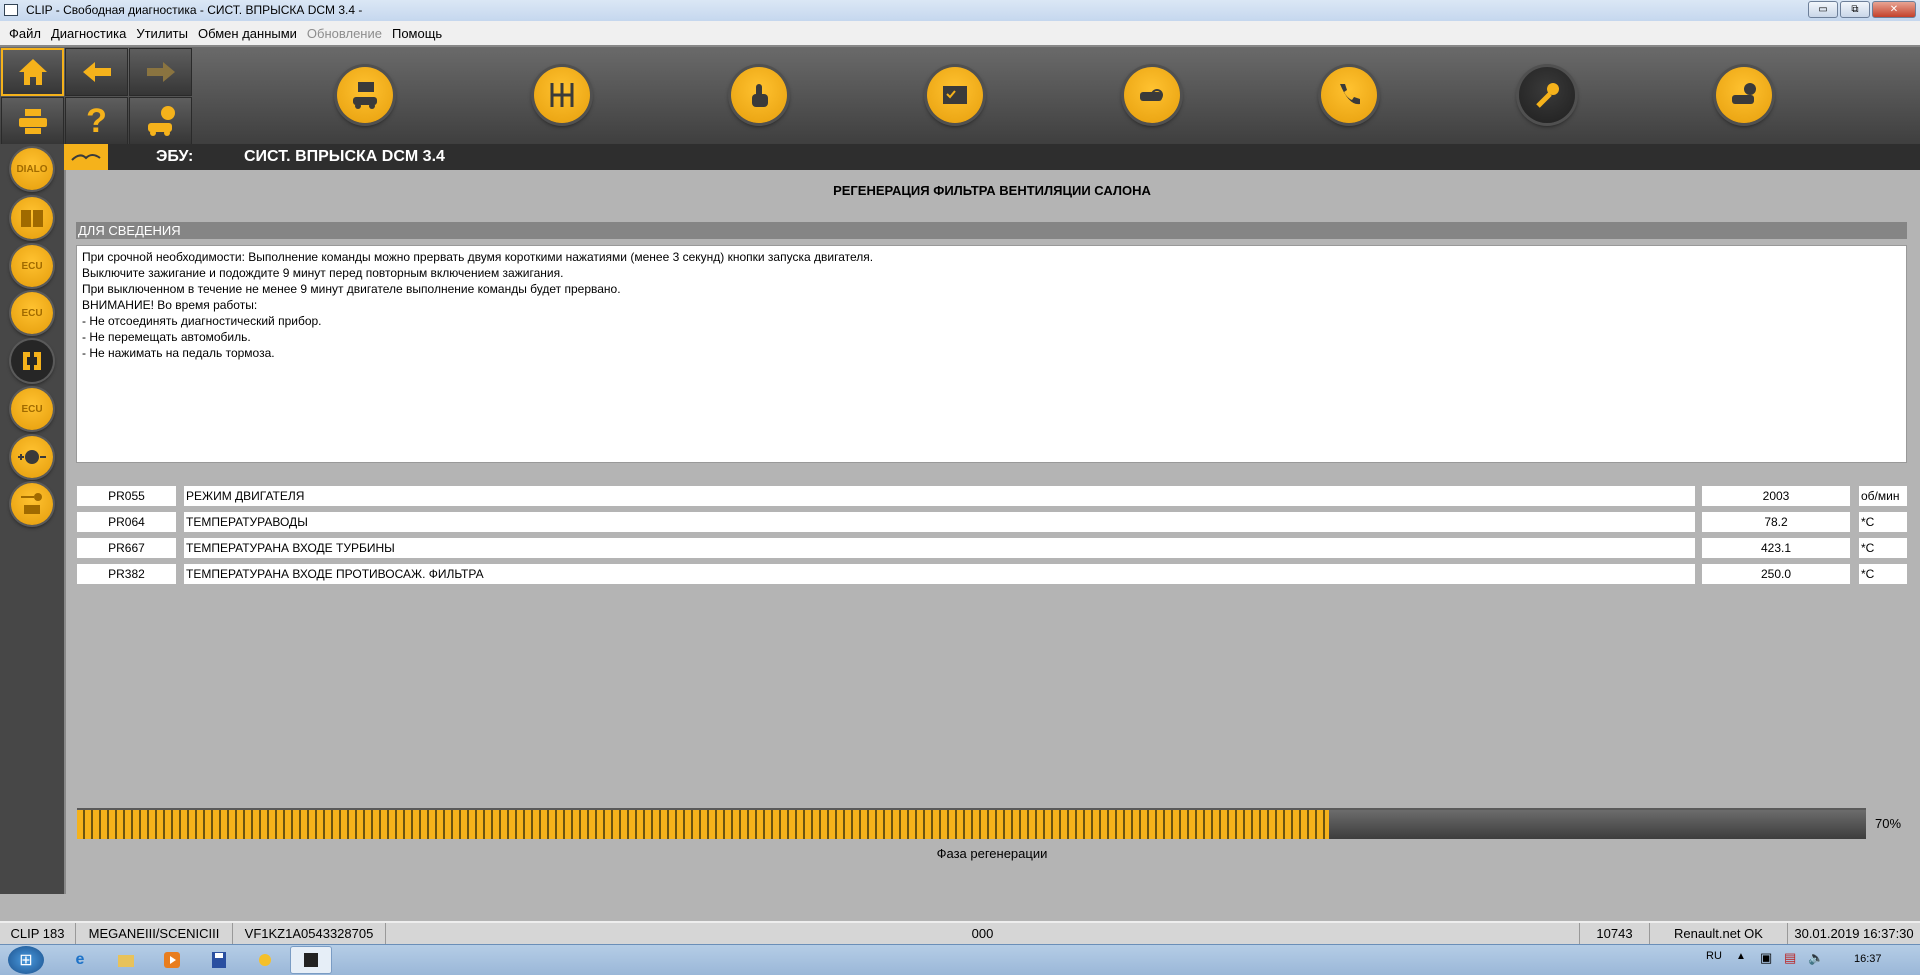 This screenshot has height=975, width=1920. Describe the element at coordinates (1790, 958) in the screenshot. I see `power-icon: ▤` at that location.